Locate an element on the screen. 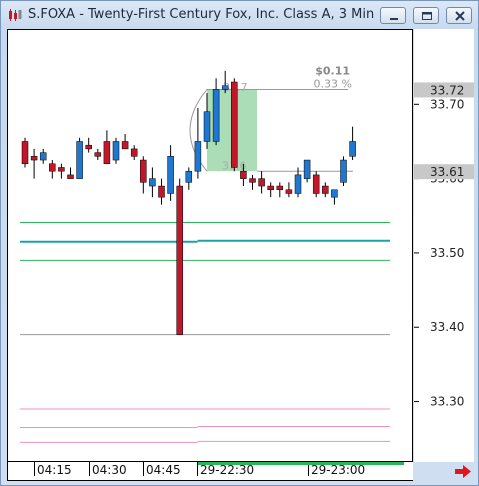 Image resolution: width=479 pixels, height=486 pixels. price-axis-svg: 33.7033.6033.5033.4033.3033.7233.61 is located at coordinates (444, 245).